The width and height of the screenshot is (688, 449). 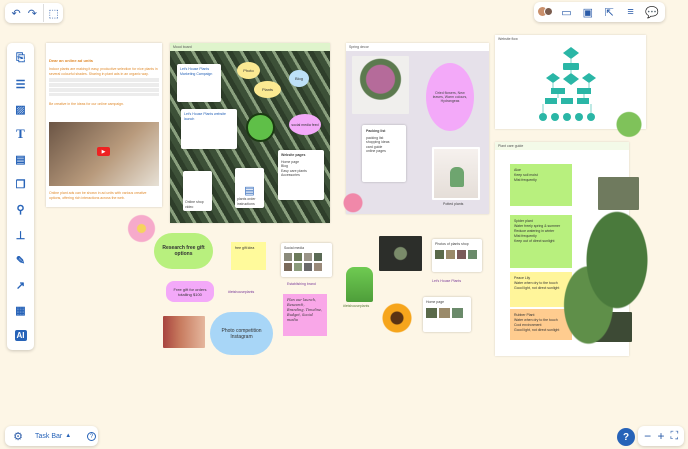 I want to click on doc-heading: Dear an online ad units, so click(x=71, y=60).